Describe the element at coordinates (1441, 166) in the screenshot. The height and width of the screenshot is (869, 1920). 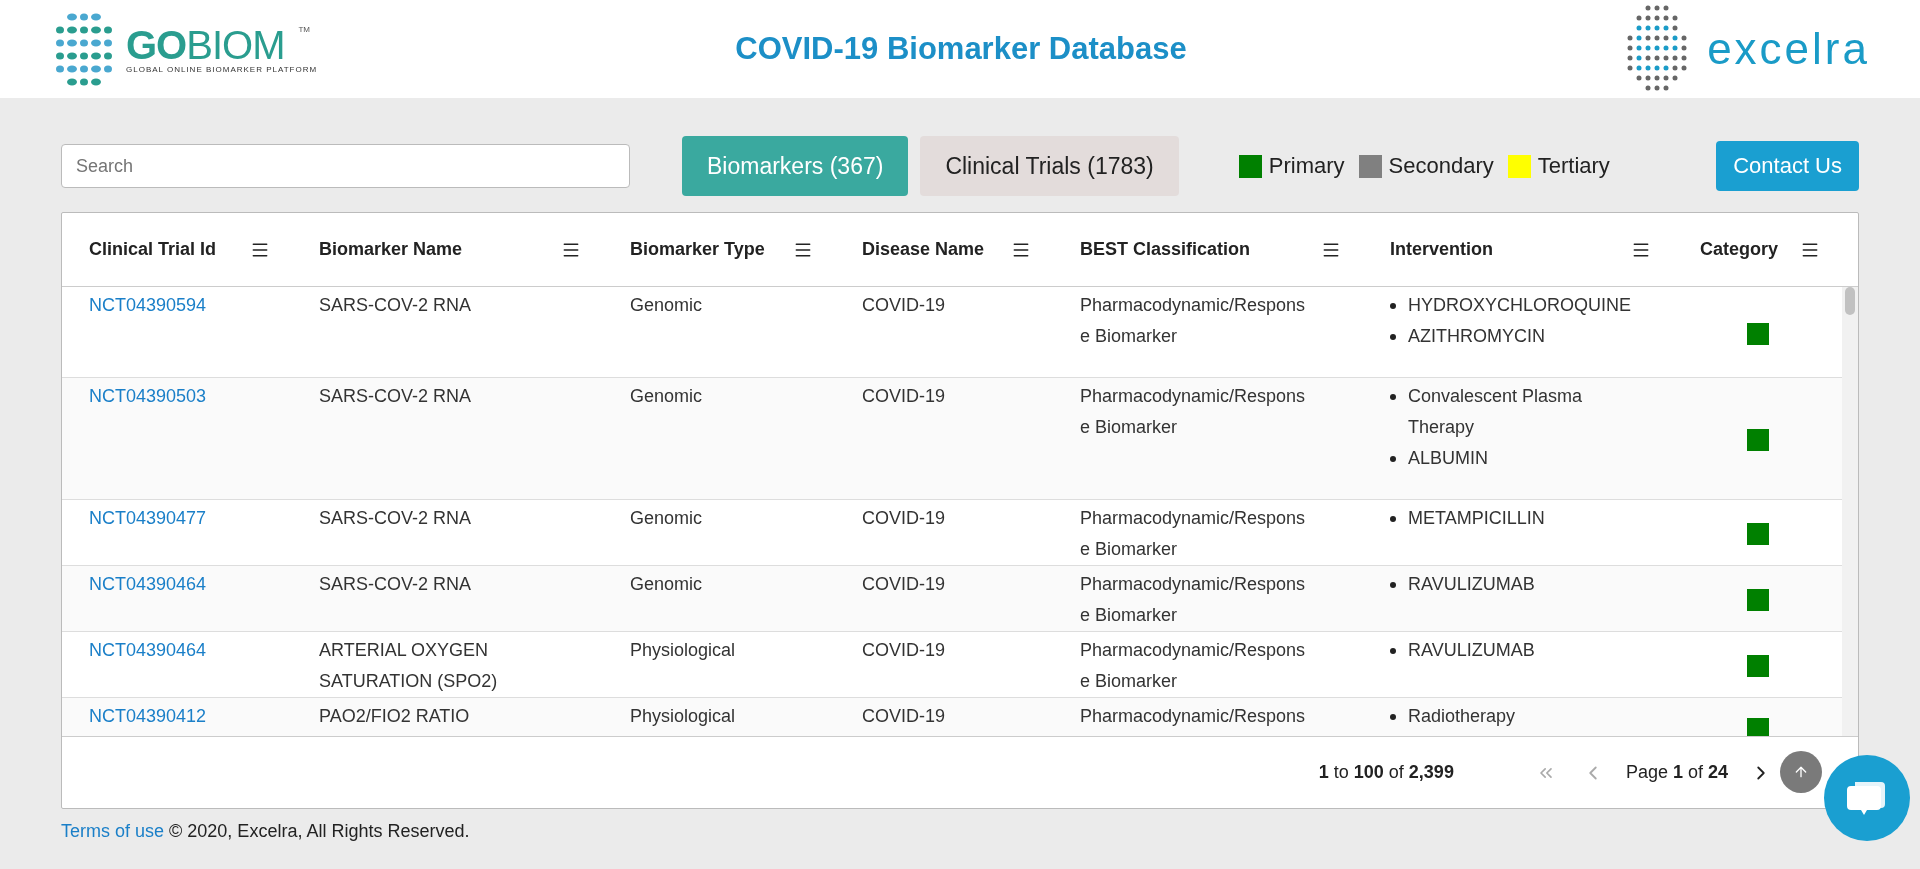
I see `legend-label: Secondary` at that location.